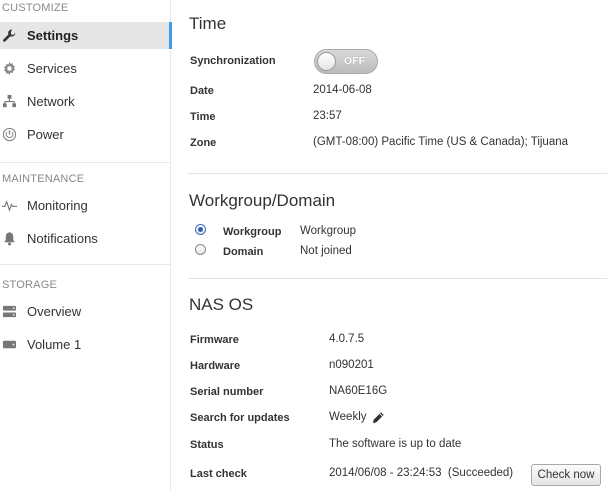  Describe the element at coordinates (35, 8) in the screenshot. I see `section-title-customize: CUSTOMIZE` at that location.